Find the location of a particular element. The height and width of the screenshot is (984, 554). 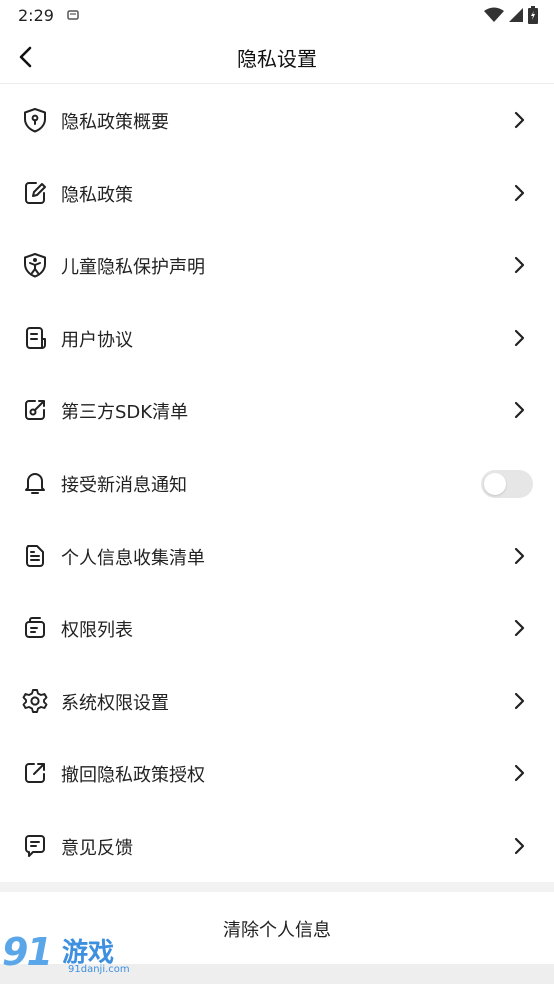

menu-item-label: 接受新消息通知 is located at coordinates (124, 485).